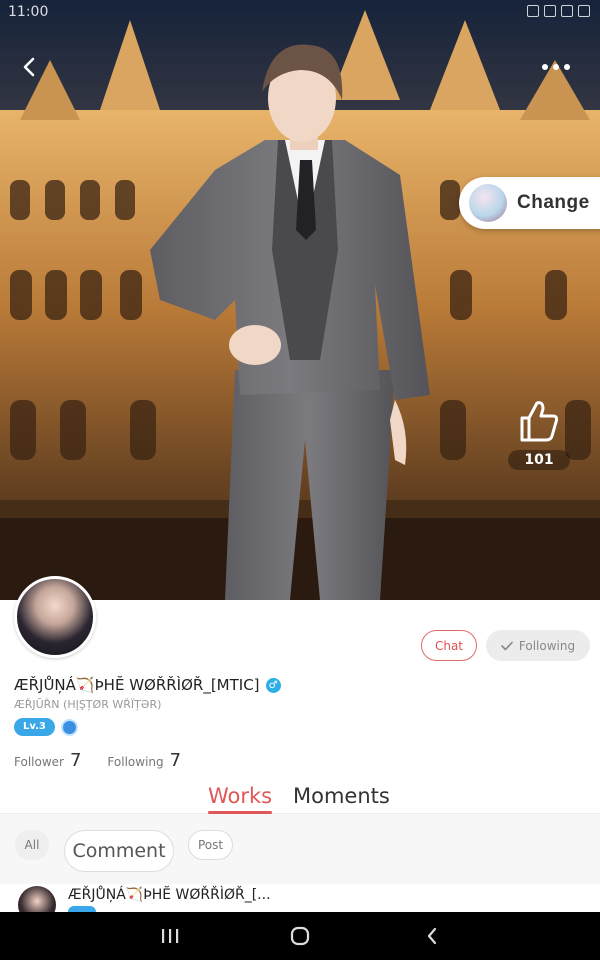  What do you see at coordinates (135, 762) in the screenshot?
I see `following-label: Following` at bounding box center [135, 762].